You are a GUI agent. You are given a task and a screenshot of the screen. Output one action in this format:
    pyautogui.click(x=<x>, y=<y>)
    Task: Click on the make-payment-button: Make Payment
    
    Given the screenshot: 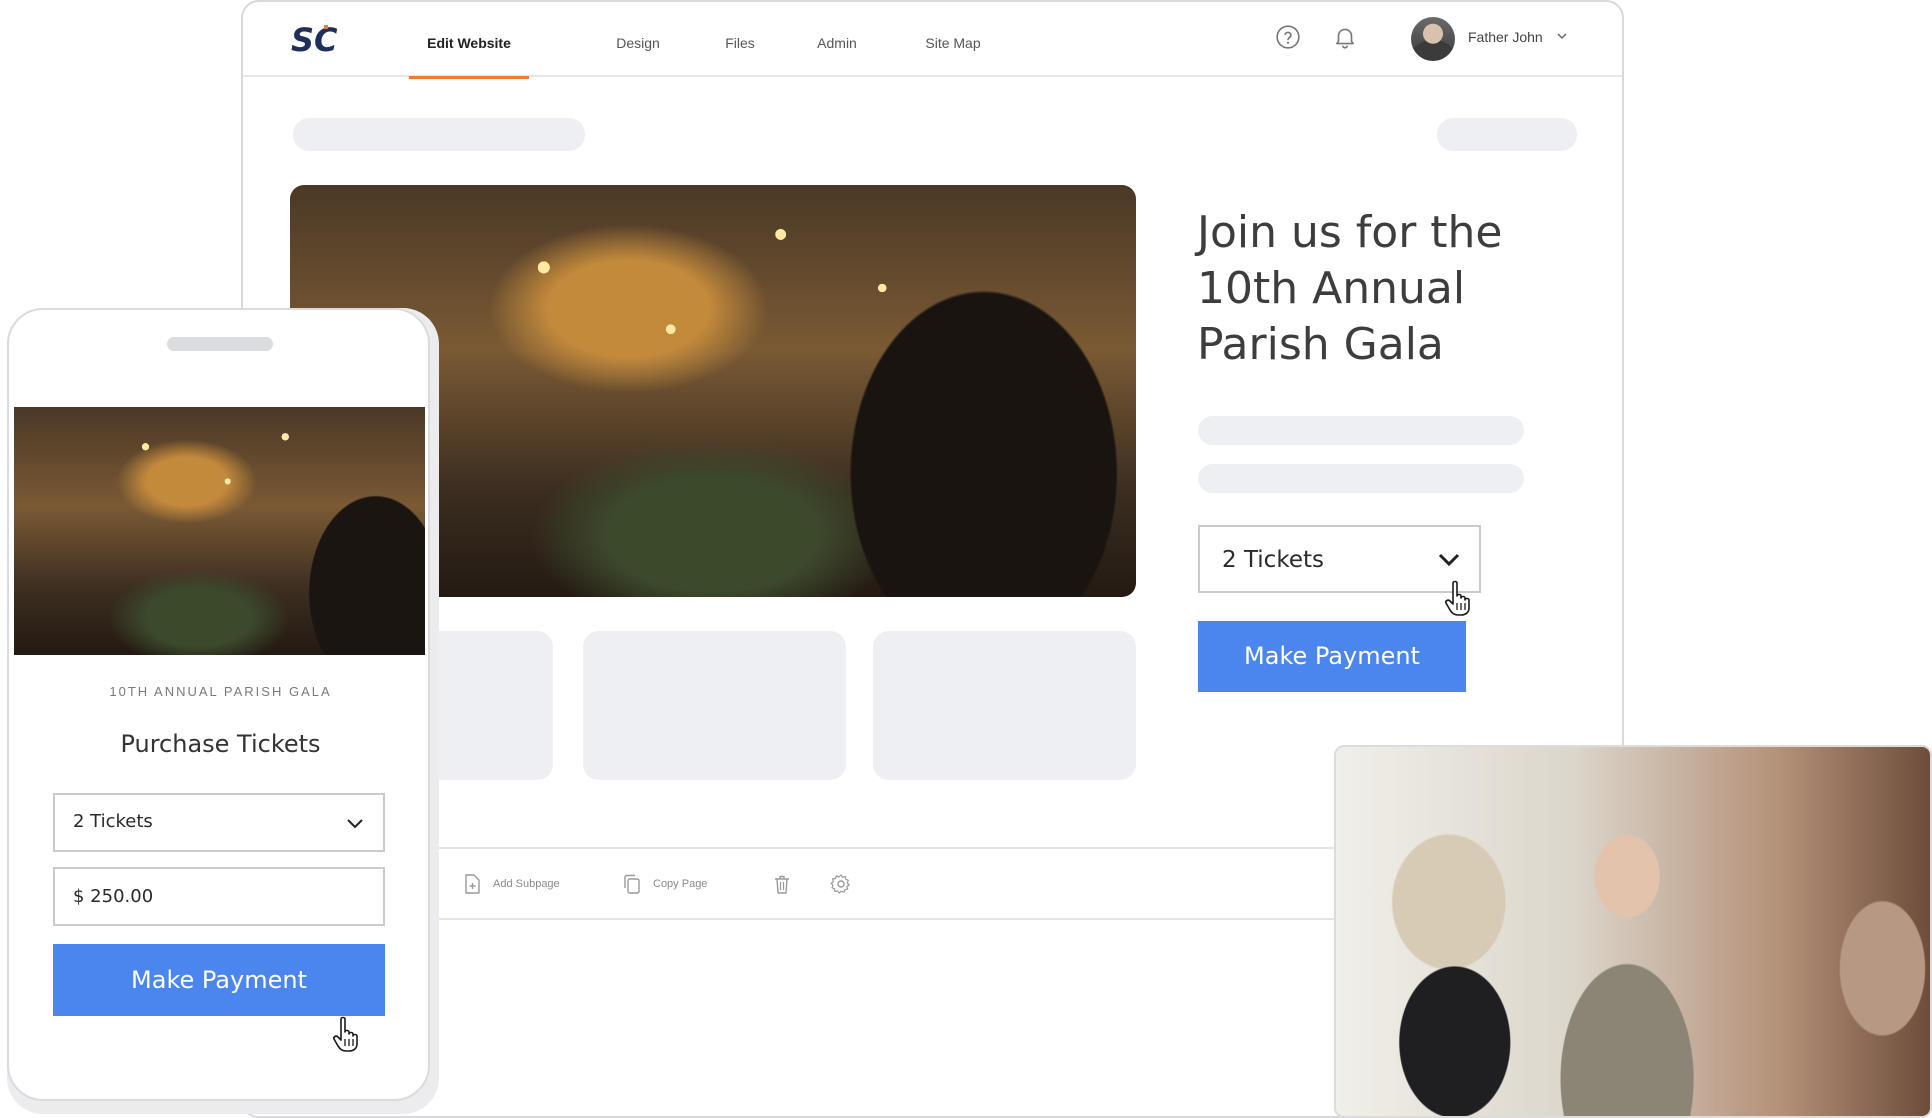 What is the action you would take?
    pyautogui.click(x=1332, y=656)
    